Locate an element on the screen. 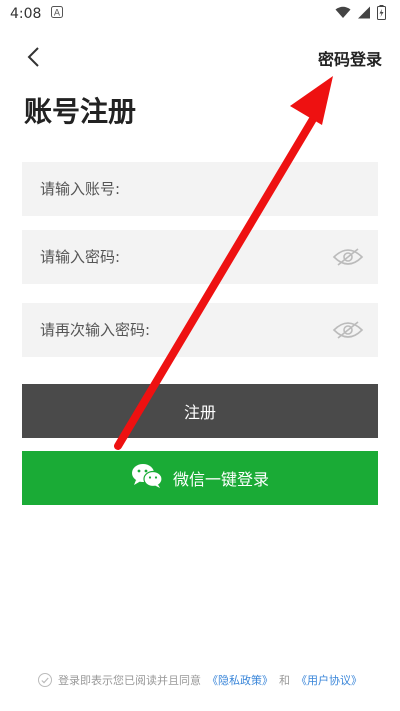  privacy-policy-link: 《隐私政策》 is located at coordinates (240, 680).